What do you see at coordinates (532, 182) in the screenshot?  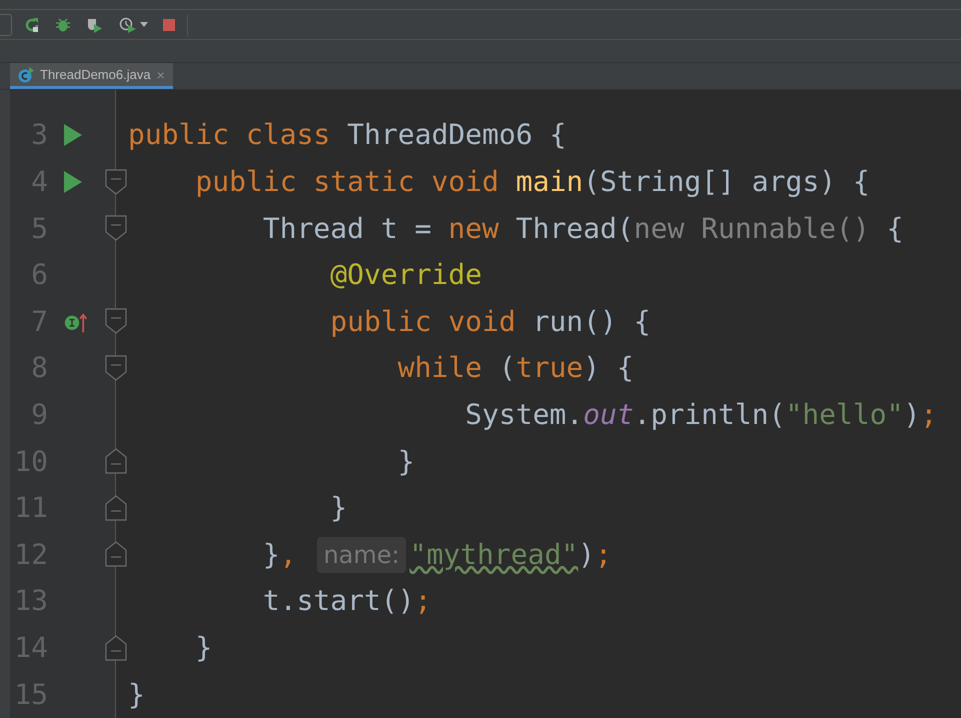 I see `code-line: public static void main(String[] args) {` at bounding box center [532, 182].